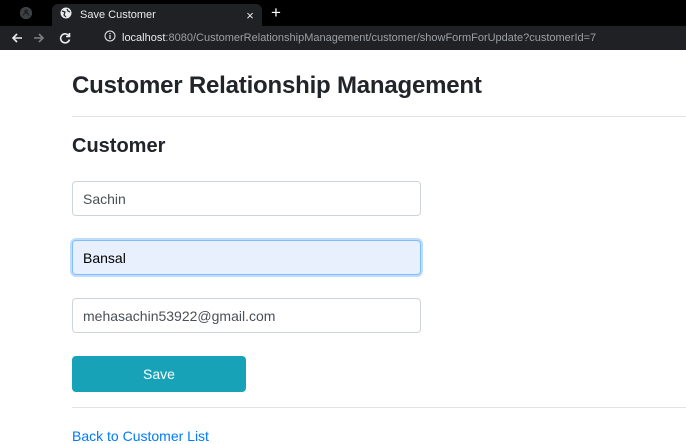 This screenshot has height=444, width=686. I want to click on reload-icon, so click(65, 38).